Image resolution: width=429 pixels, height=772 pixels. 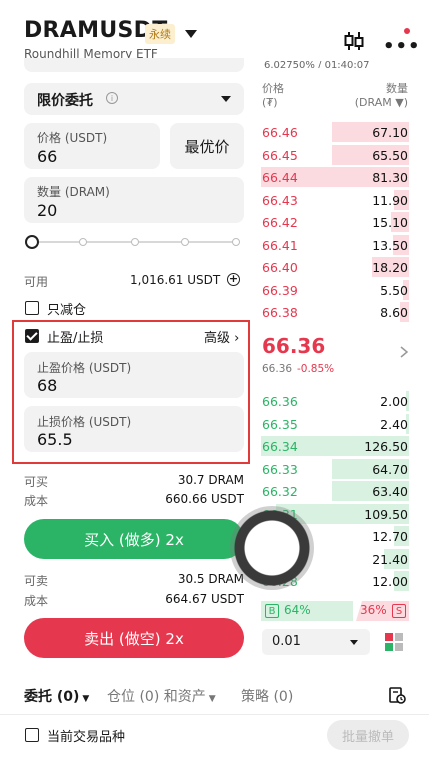 What do you see at coordinates (335, 221) in the screenshot?
I see `ask-row: 66.42 15.10` at bounding box center [335, 221].